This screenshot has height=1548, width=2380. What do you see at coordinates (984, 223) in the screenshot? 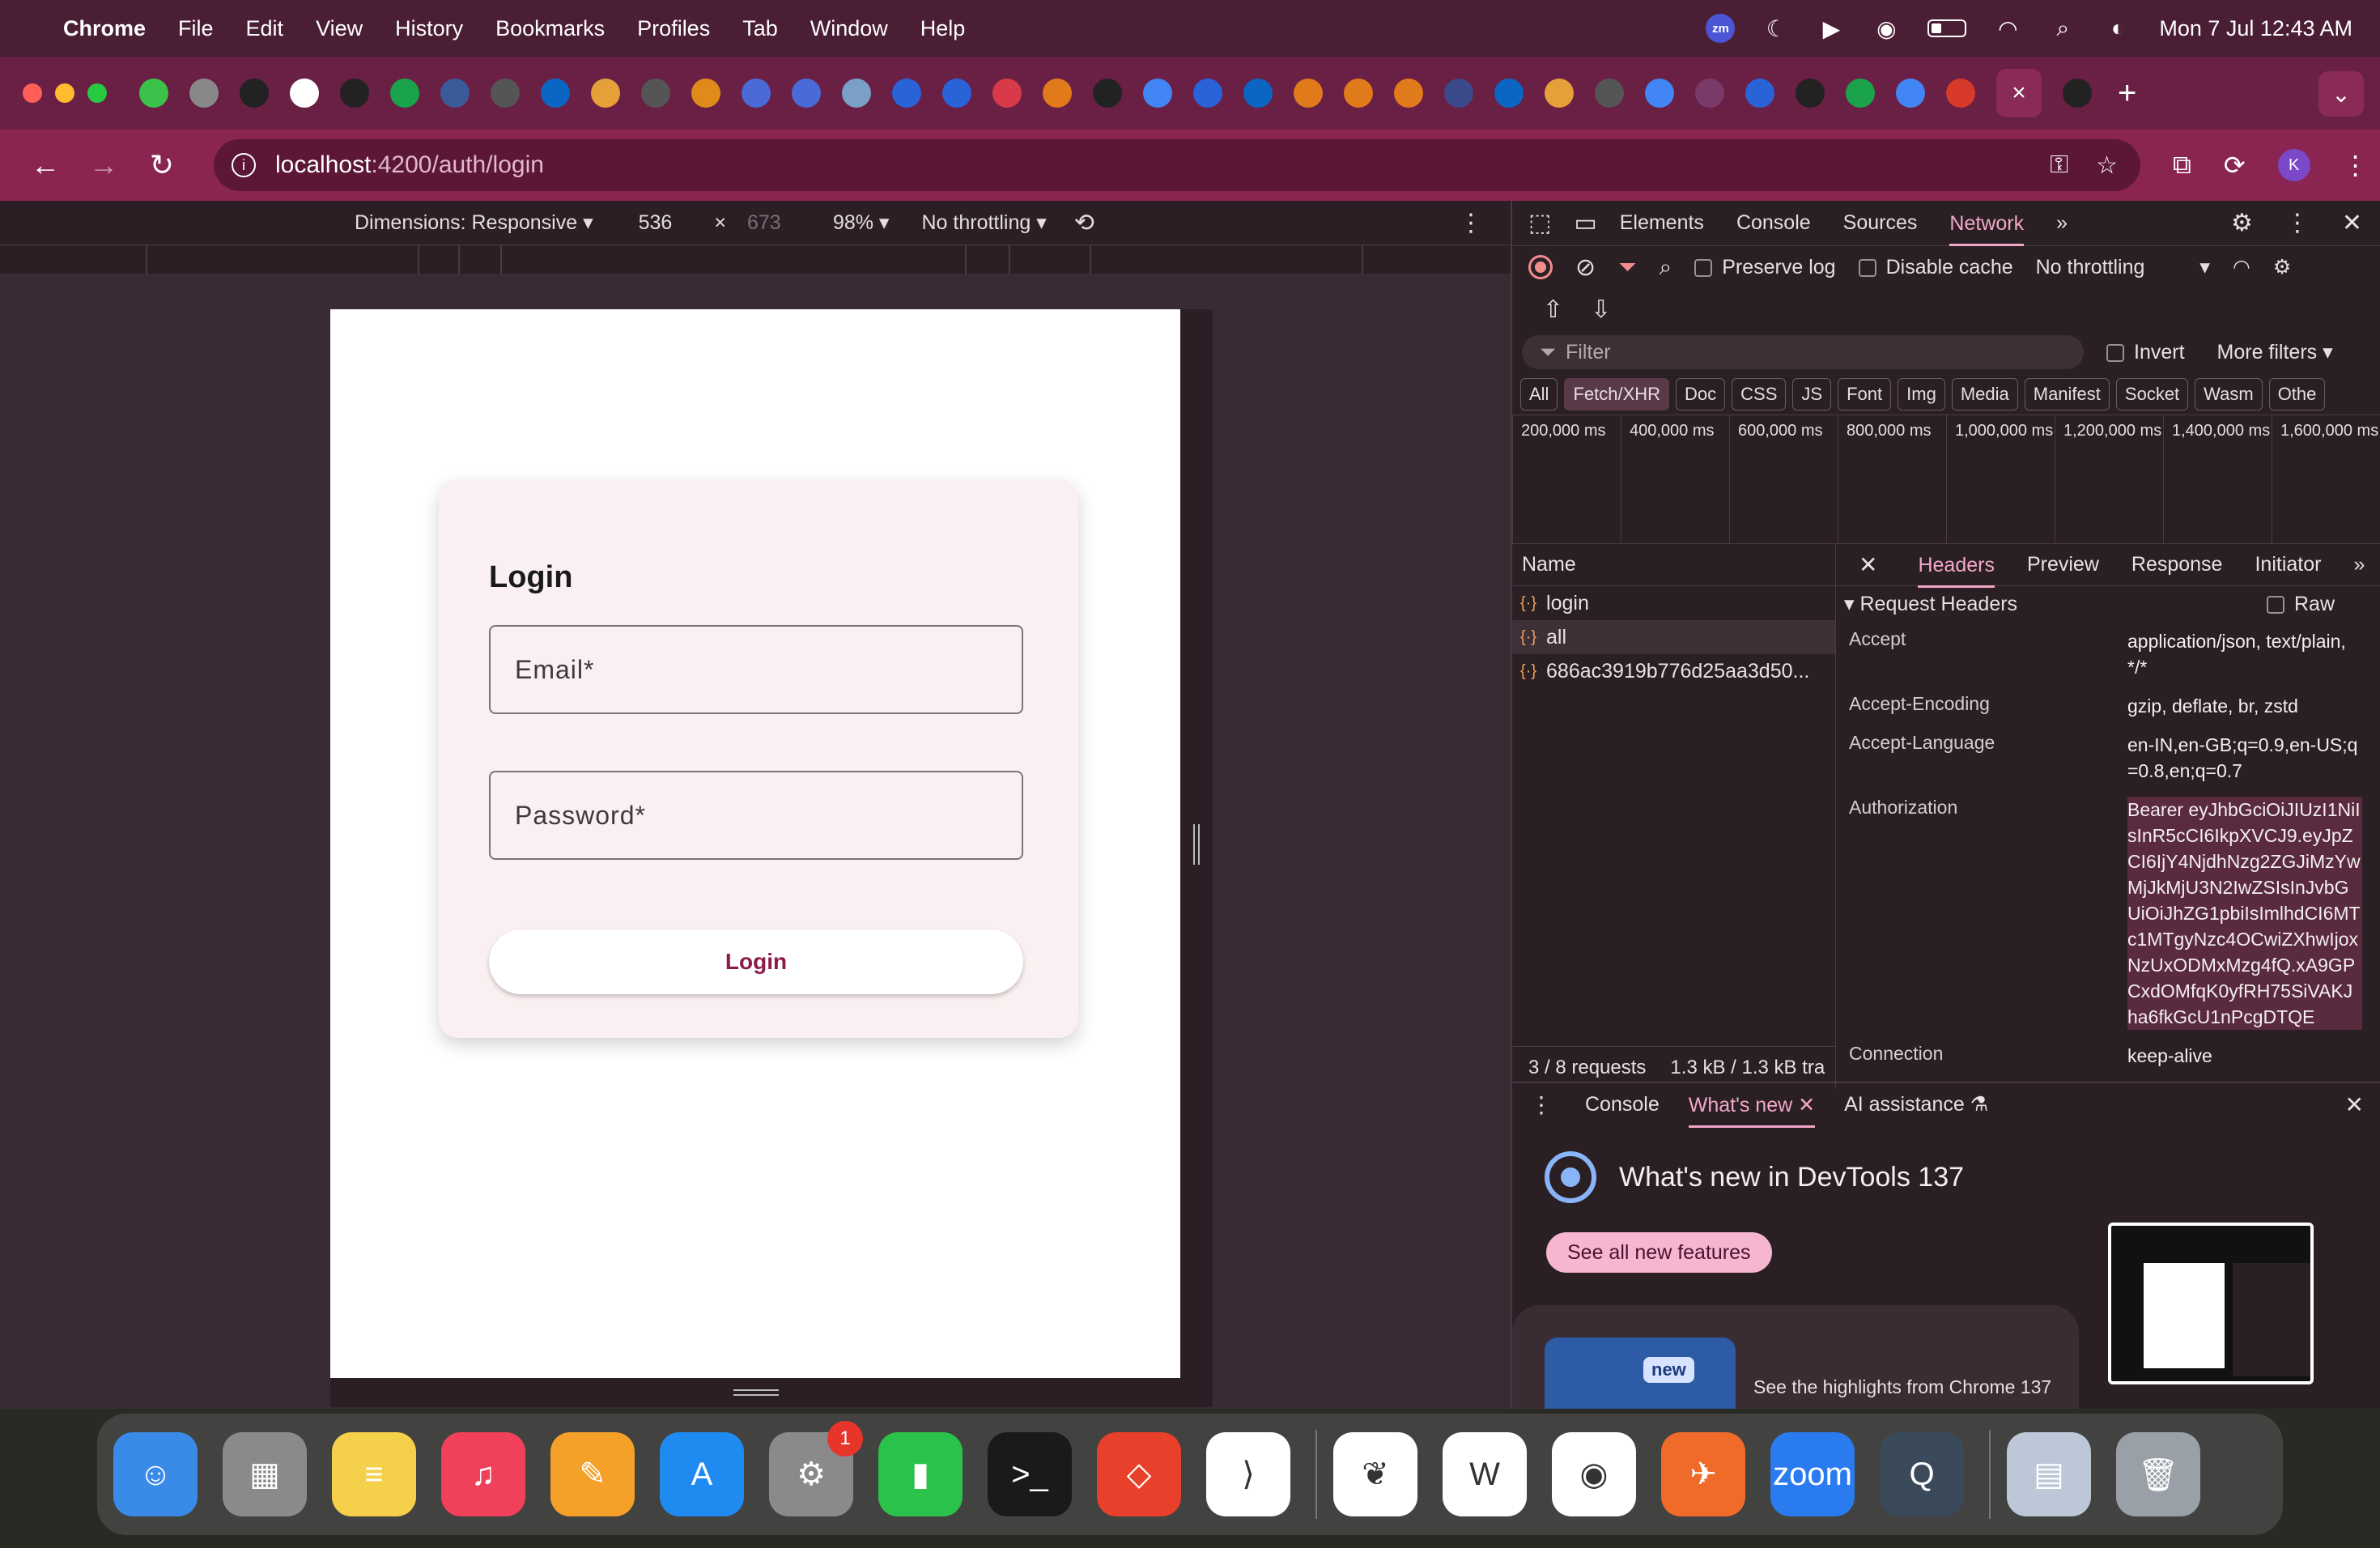
I see `throttling-select: No throttling ▾` at bounding box center [984, 223].